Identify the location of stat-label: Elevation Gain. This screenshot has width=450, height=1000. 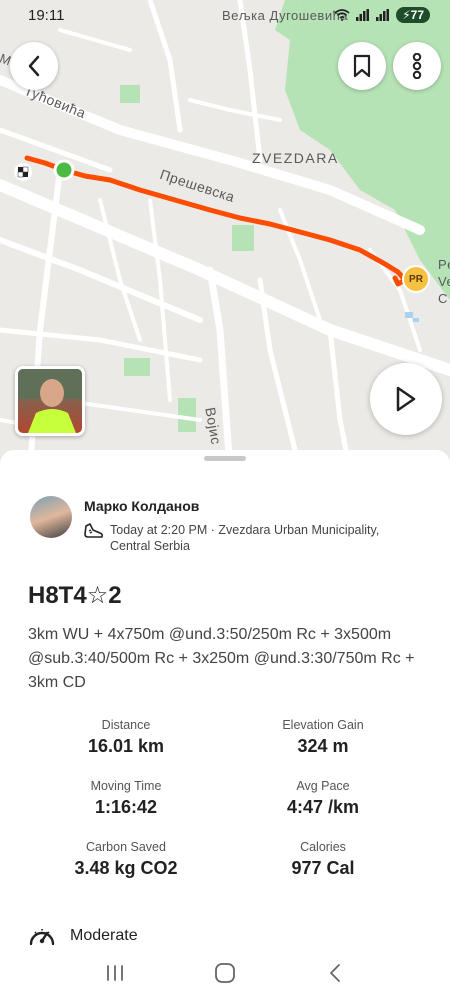
(323, 725).